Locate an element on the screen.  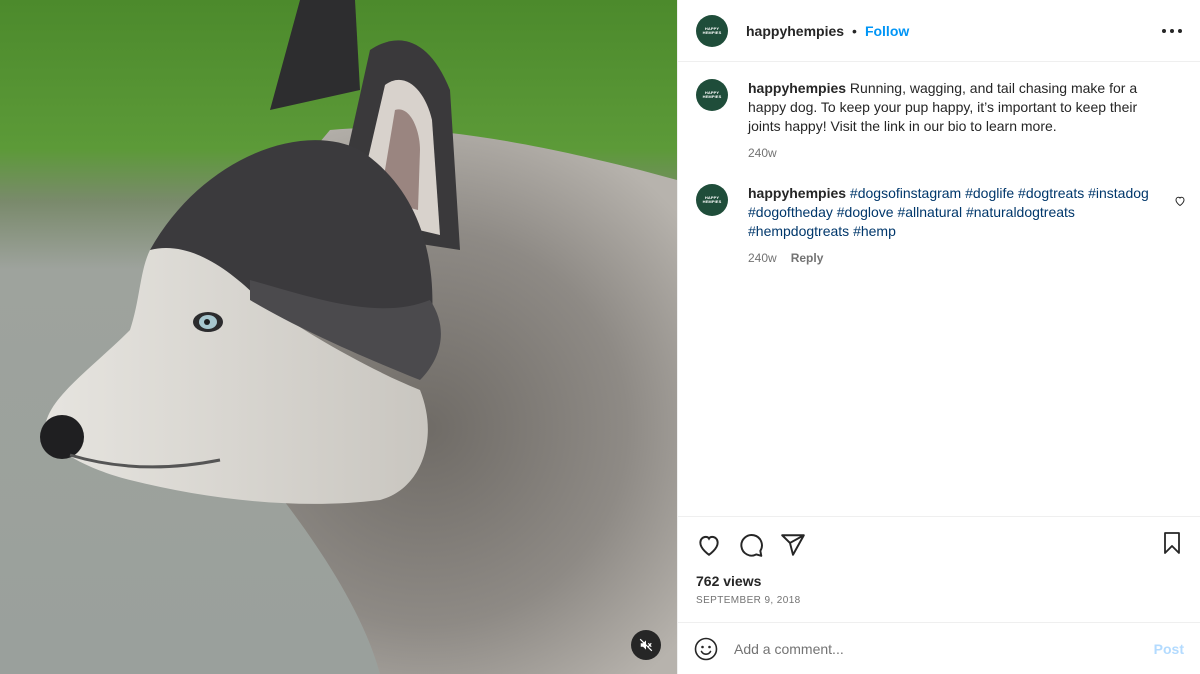
post-button: Post is located at coordinates (1169, 649).